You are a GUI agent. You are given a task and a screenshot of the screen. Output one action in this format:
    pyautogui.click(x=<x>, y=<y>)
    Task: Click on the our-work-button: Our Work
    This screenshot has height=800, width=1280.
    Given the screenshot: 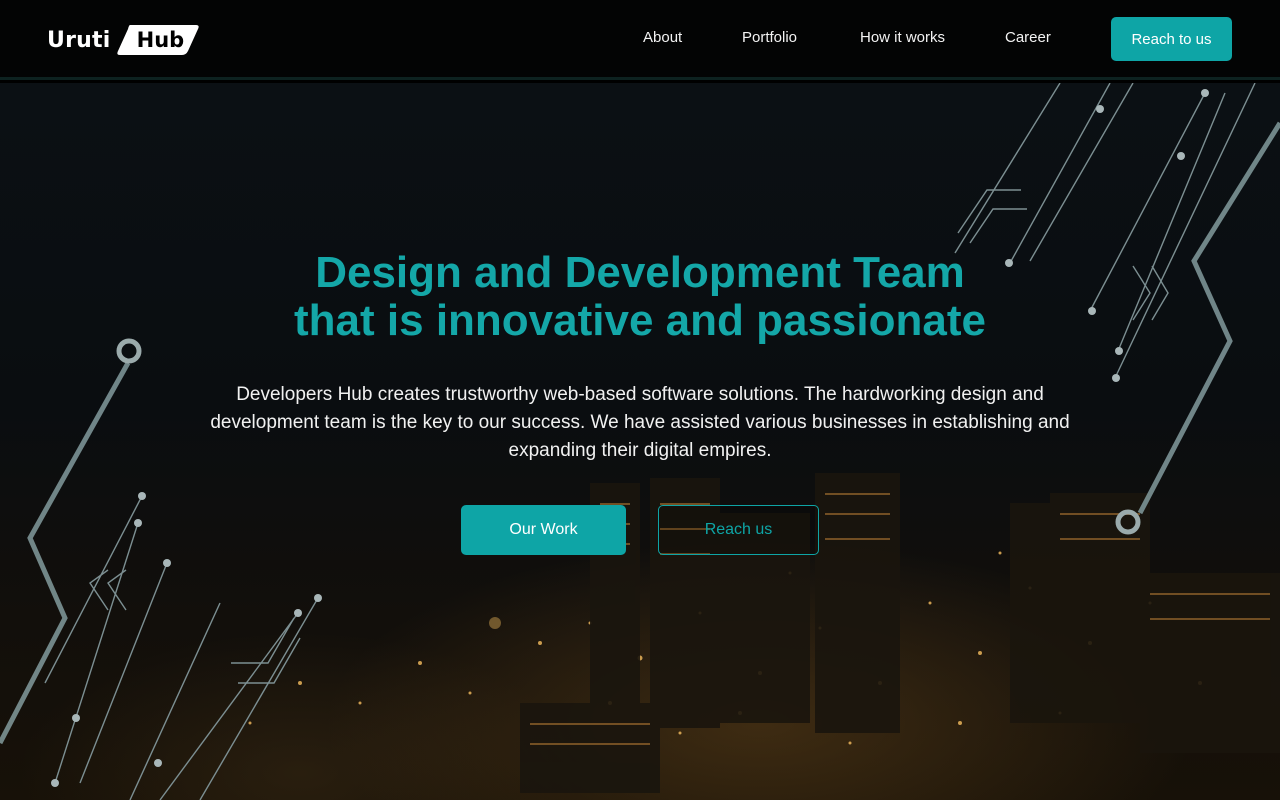 What is the action you would take?
    pyautogui.click(x=543, y=530)
    